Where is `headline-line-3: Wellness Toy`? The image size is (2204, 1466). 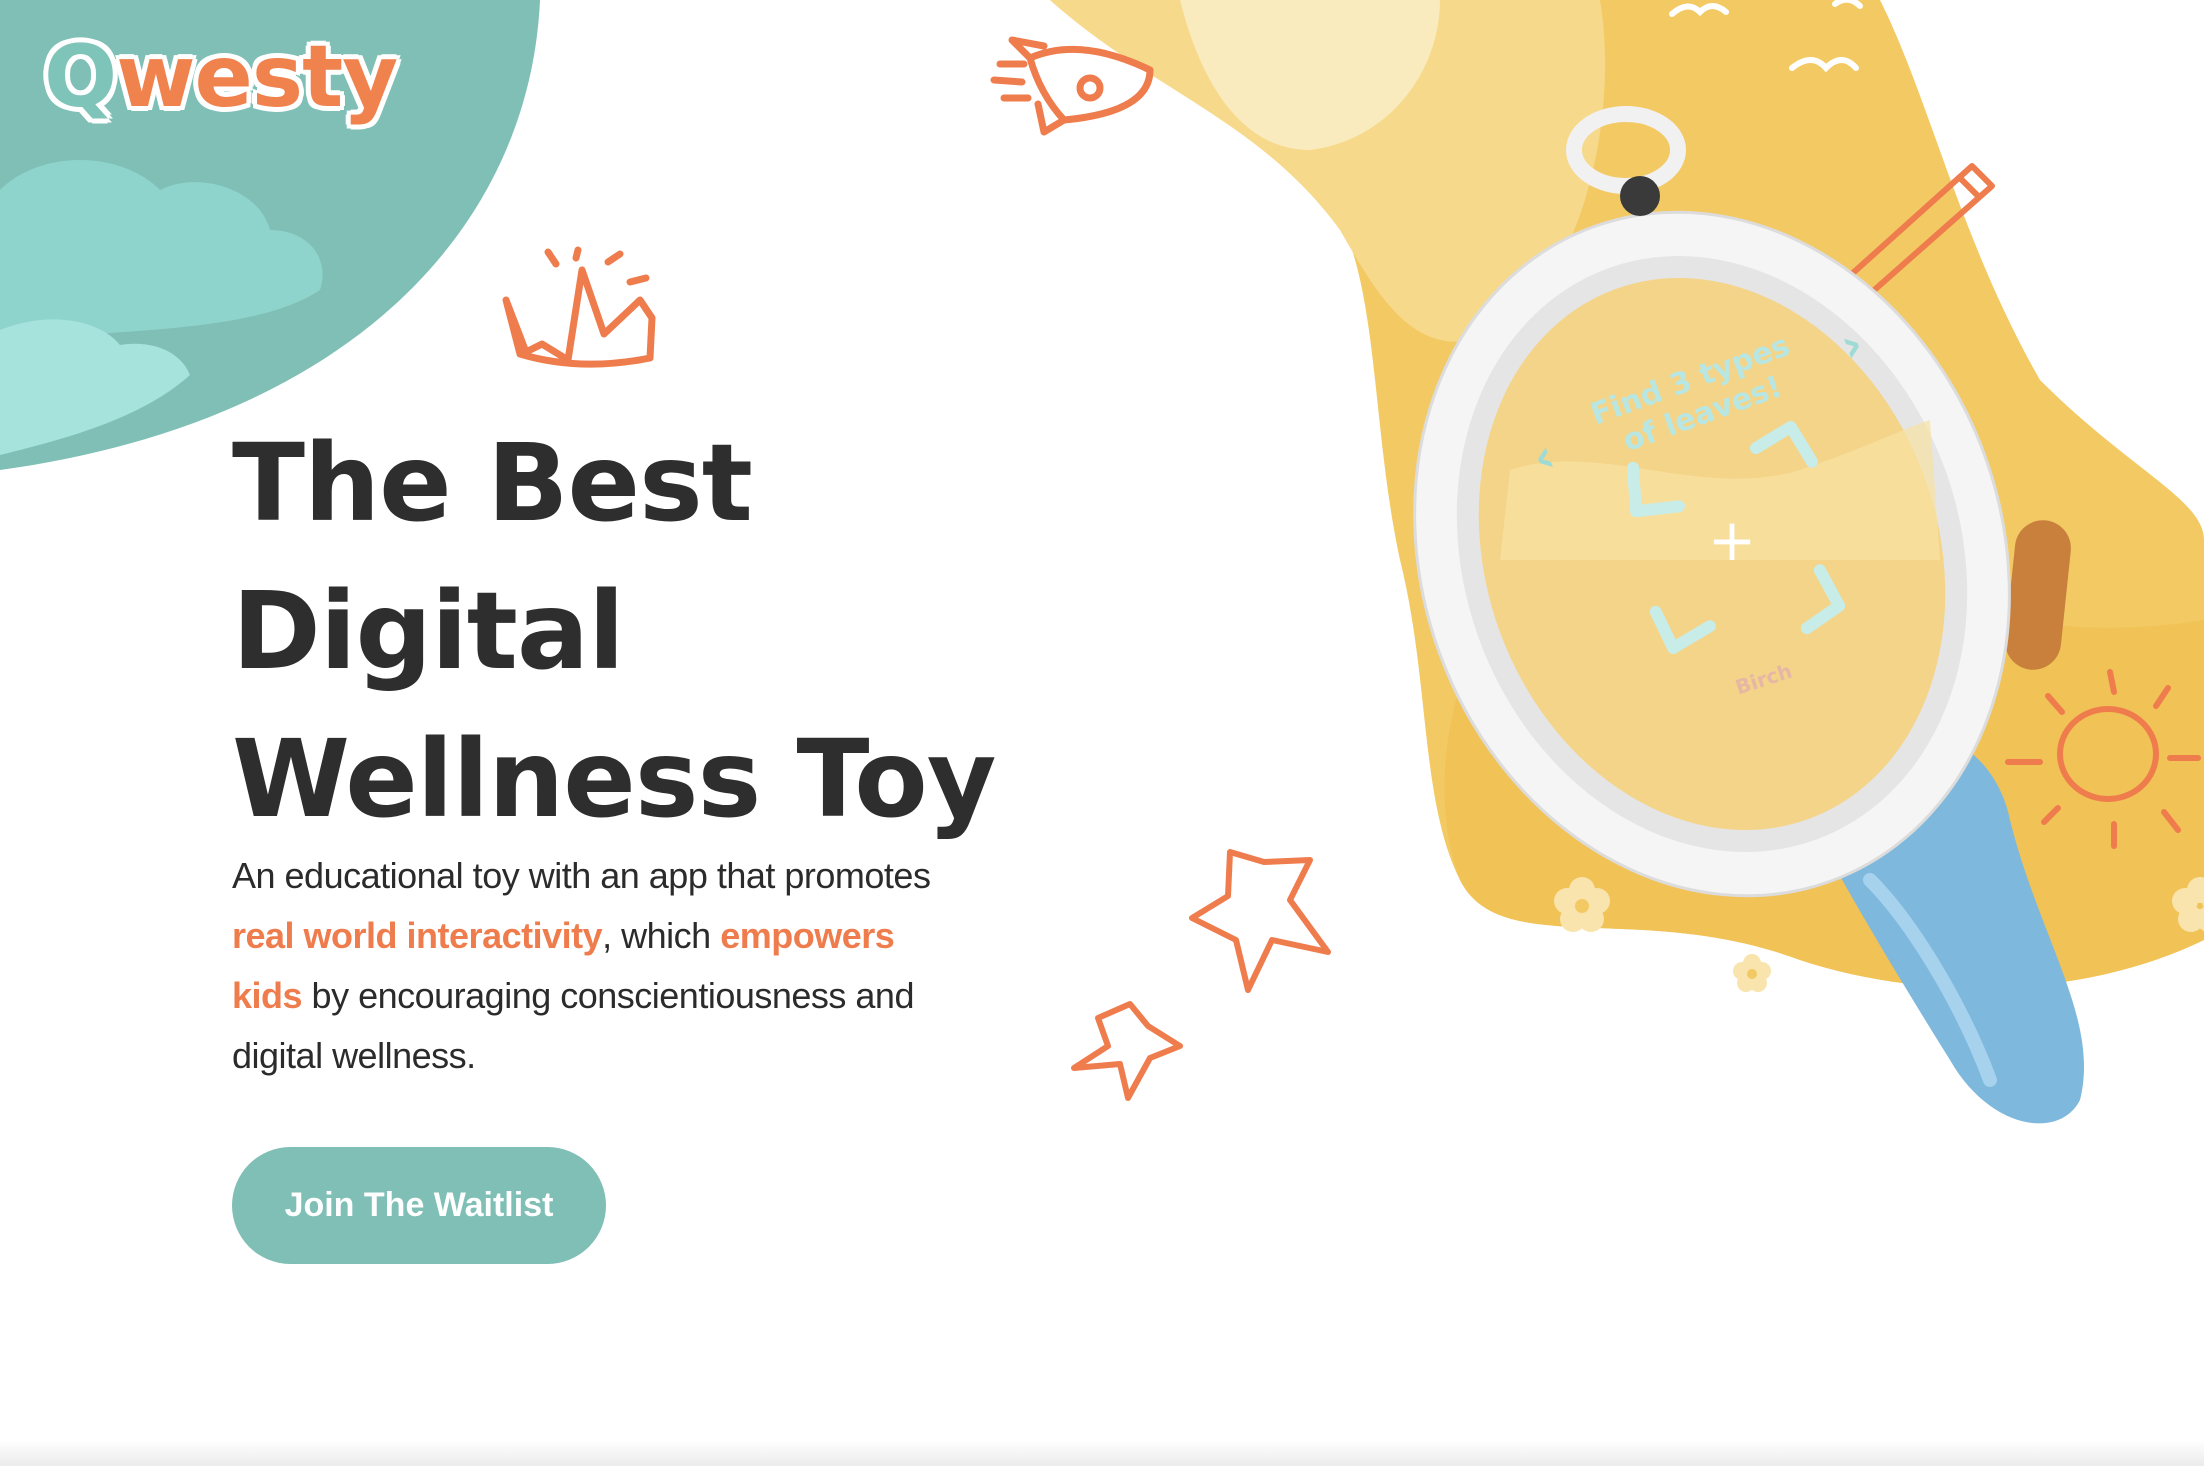
headline-line-3: Wellness Toy is located at coordinates (614, 780).